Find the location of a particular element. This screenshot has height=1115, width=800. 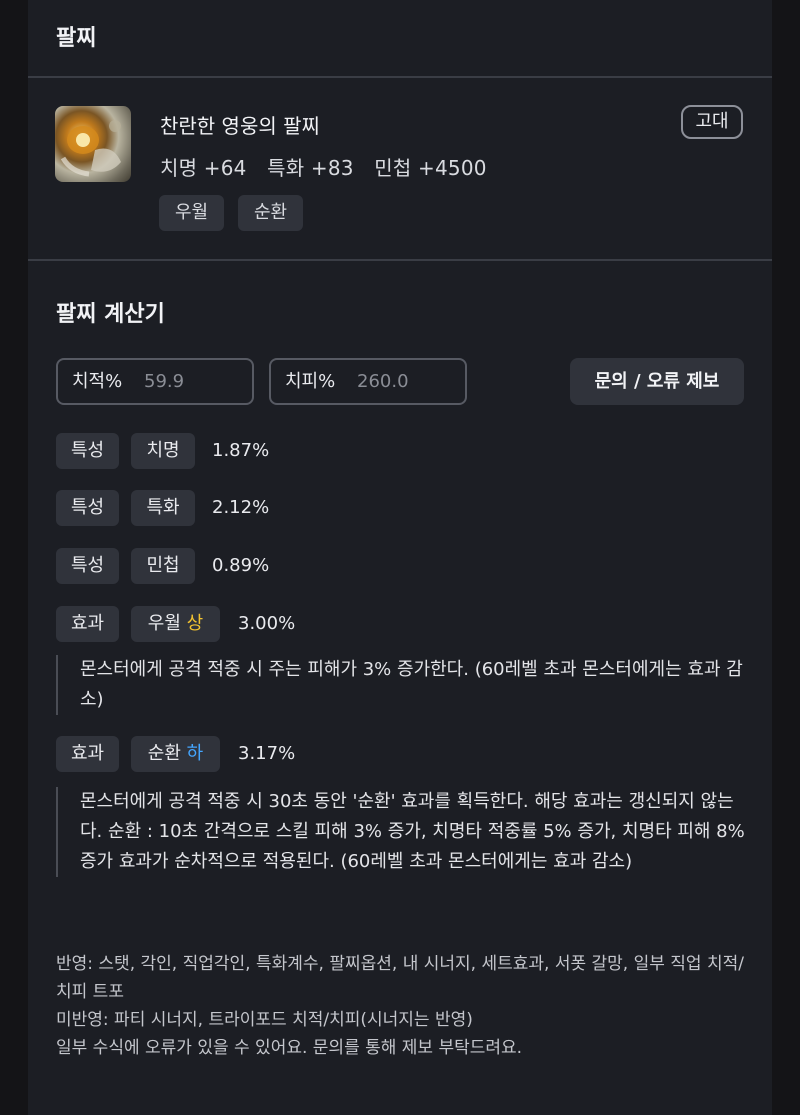

item-stat: 치명 +64 is located at coordinates (203, 168).